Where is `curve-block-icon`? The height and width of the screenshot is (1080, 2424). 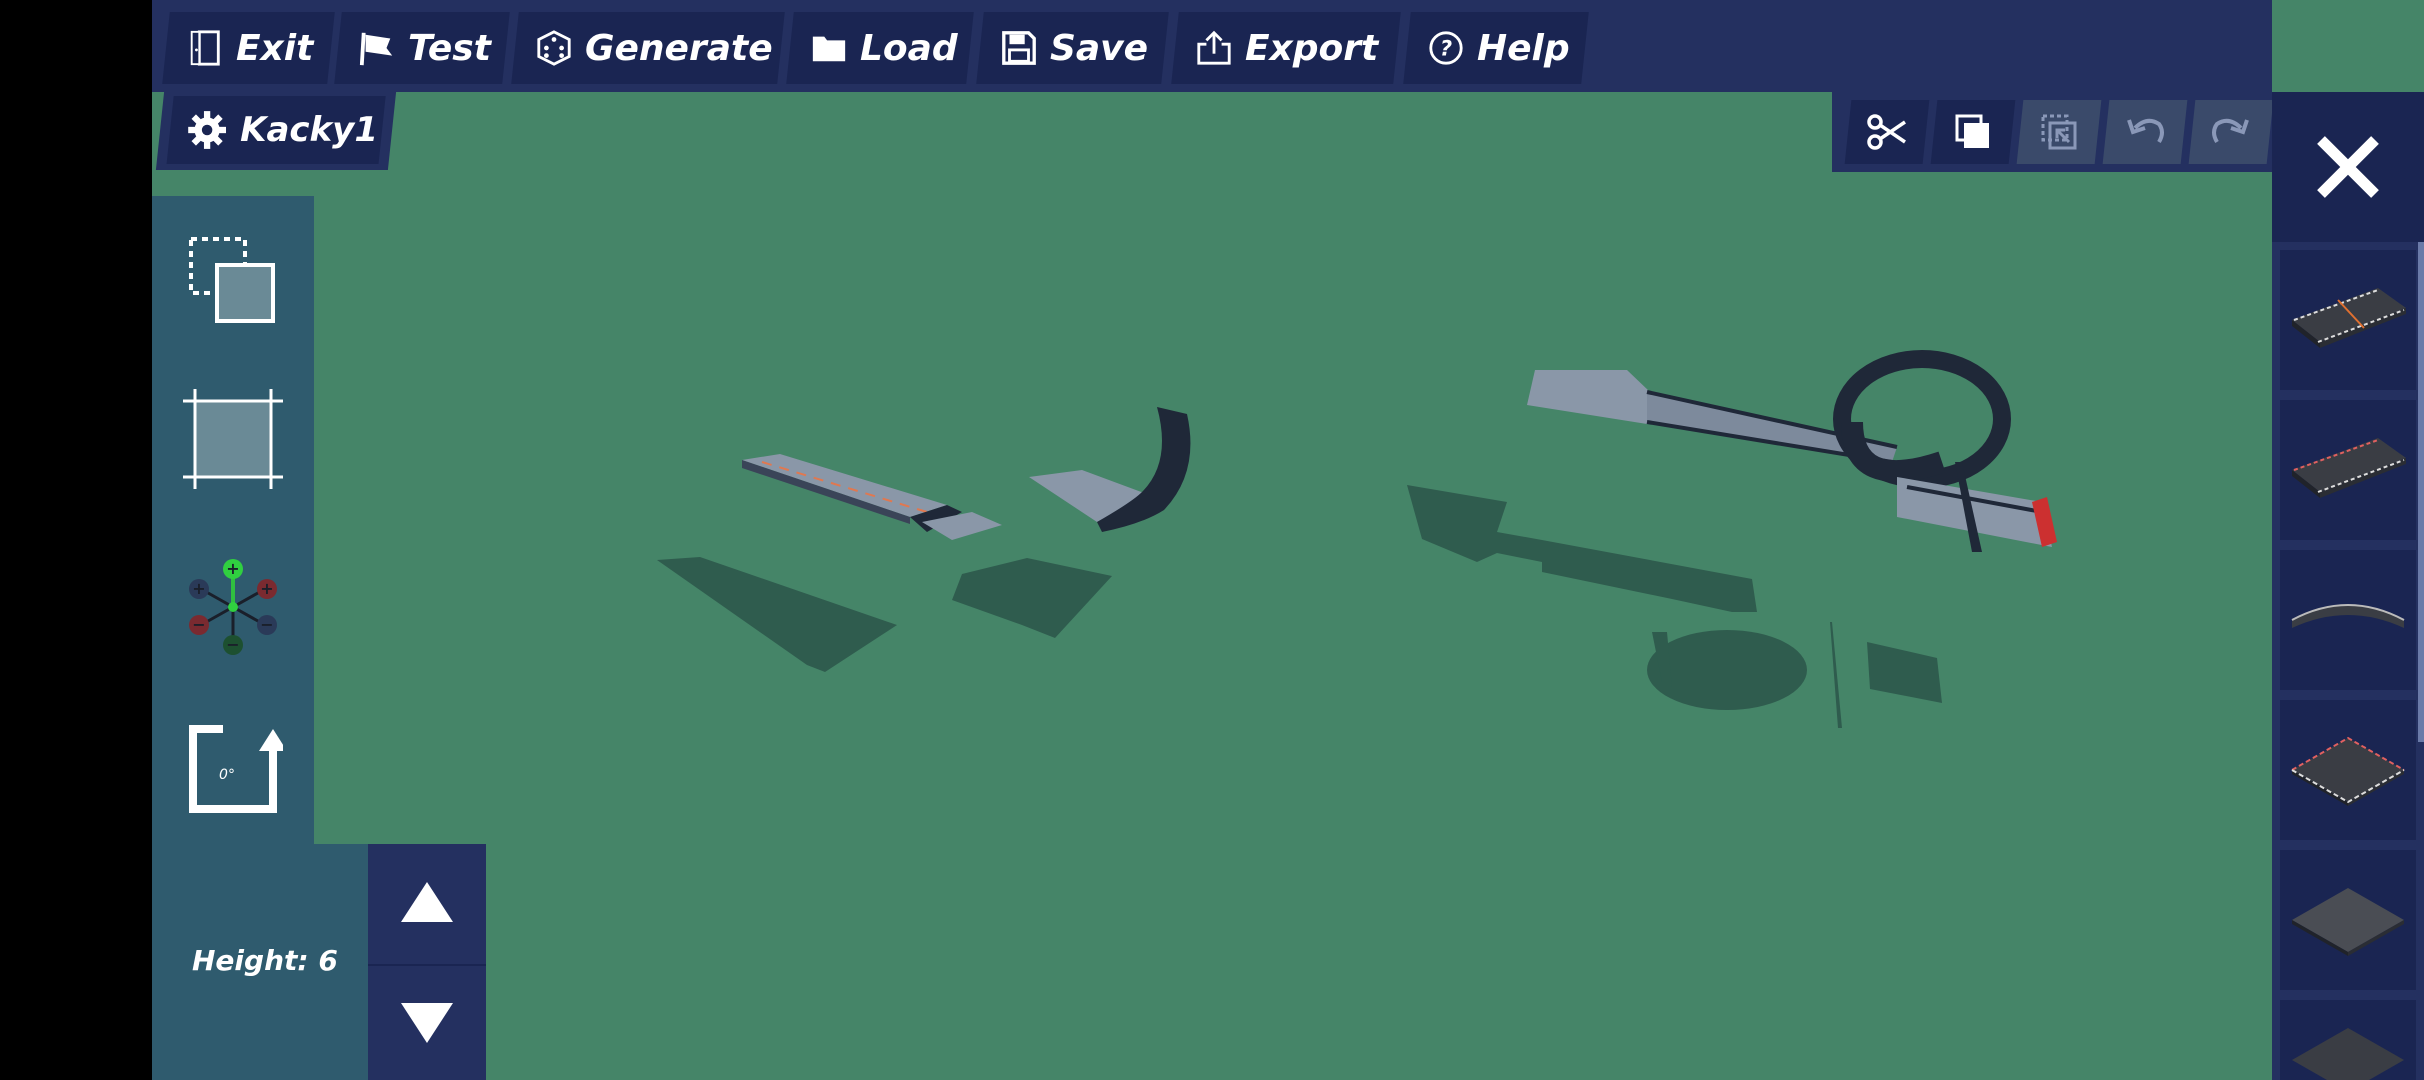 curve-block-icon is located at coordinates (2348, 616).